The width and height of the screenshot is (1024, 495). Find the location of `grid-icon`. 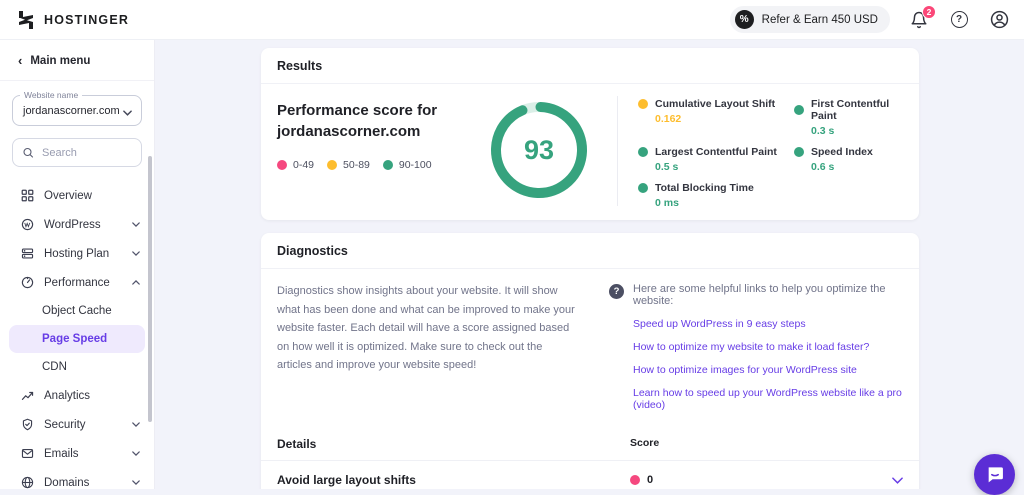

grid-icon is located at coordinates (27, 195).